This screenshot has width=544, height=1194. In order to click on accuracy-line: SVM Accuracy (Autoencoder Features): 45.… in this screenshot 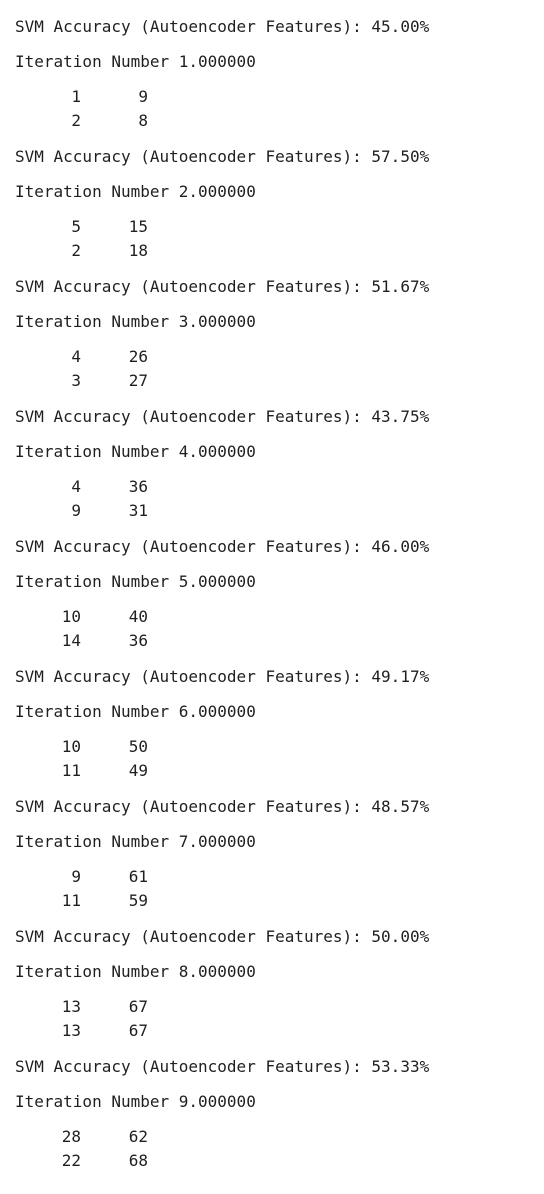, I will do `click(222, 26)`.